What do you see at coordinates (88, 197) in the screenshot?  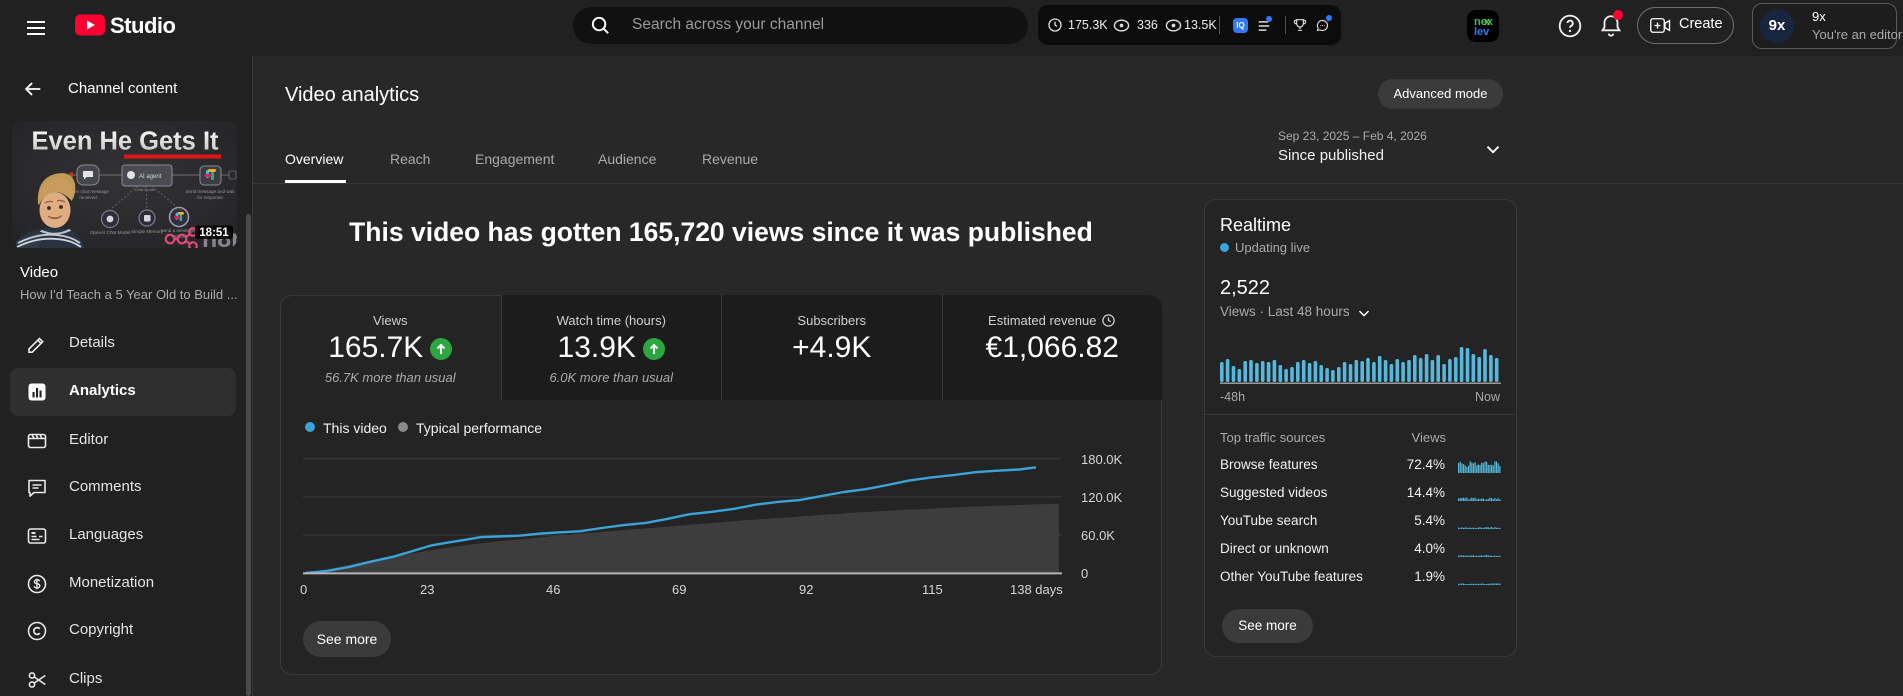 I see `svg-text: received` at bounding box center [88, 197].